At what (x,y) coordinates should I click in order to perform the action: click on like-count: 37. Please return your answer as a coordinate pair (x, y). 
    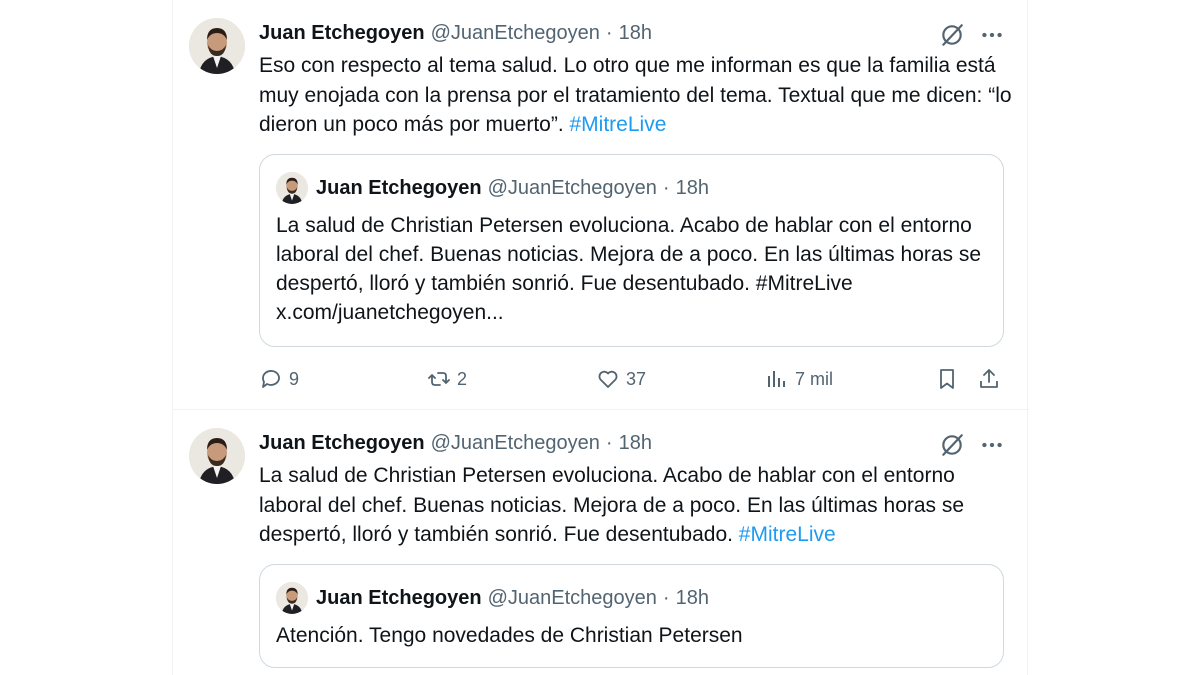
    Looking at the image, I should click on (636, 378).